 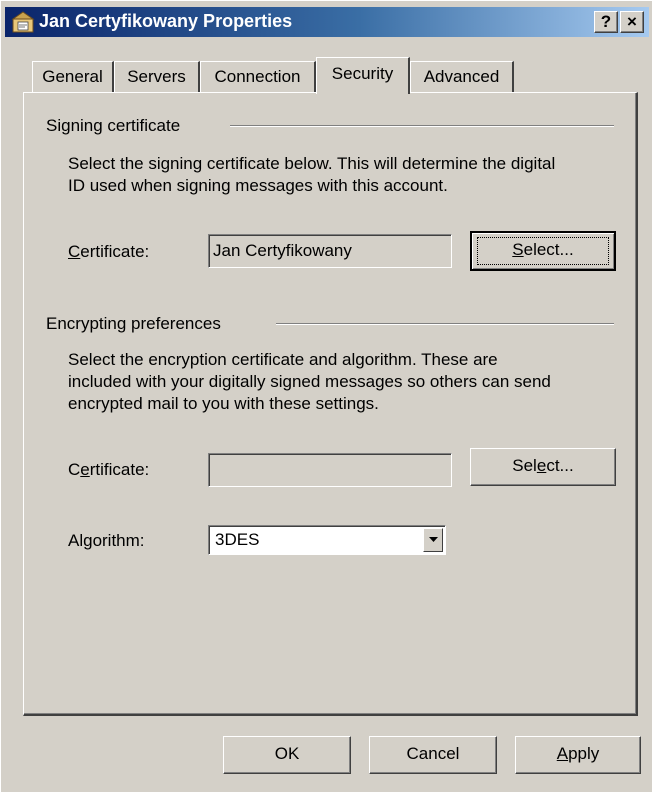 I want to click on tab-advanced: Advanced, so click(x=462, y=76).